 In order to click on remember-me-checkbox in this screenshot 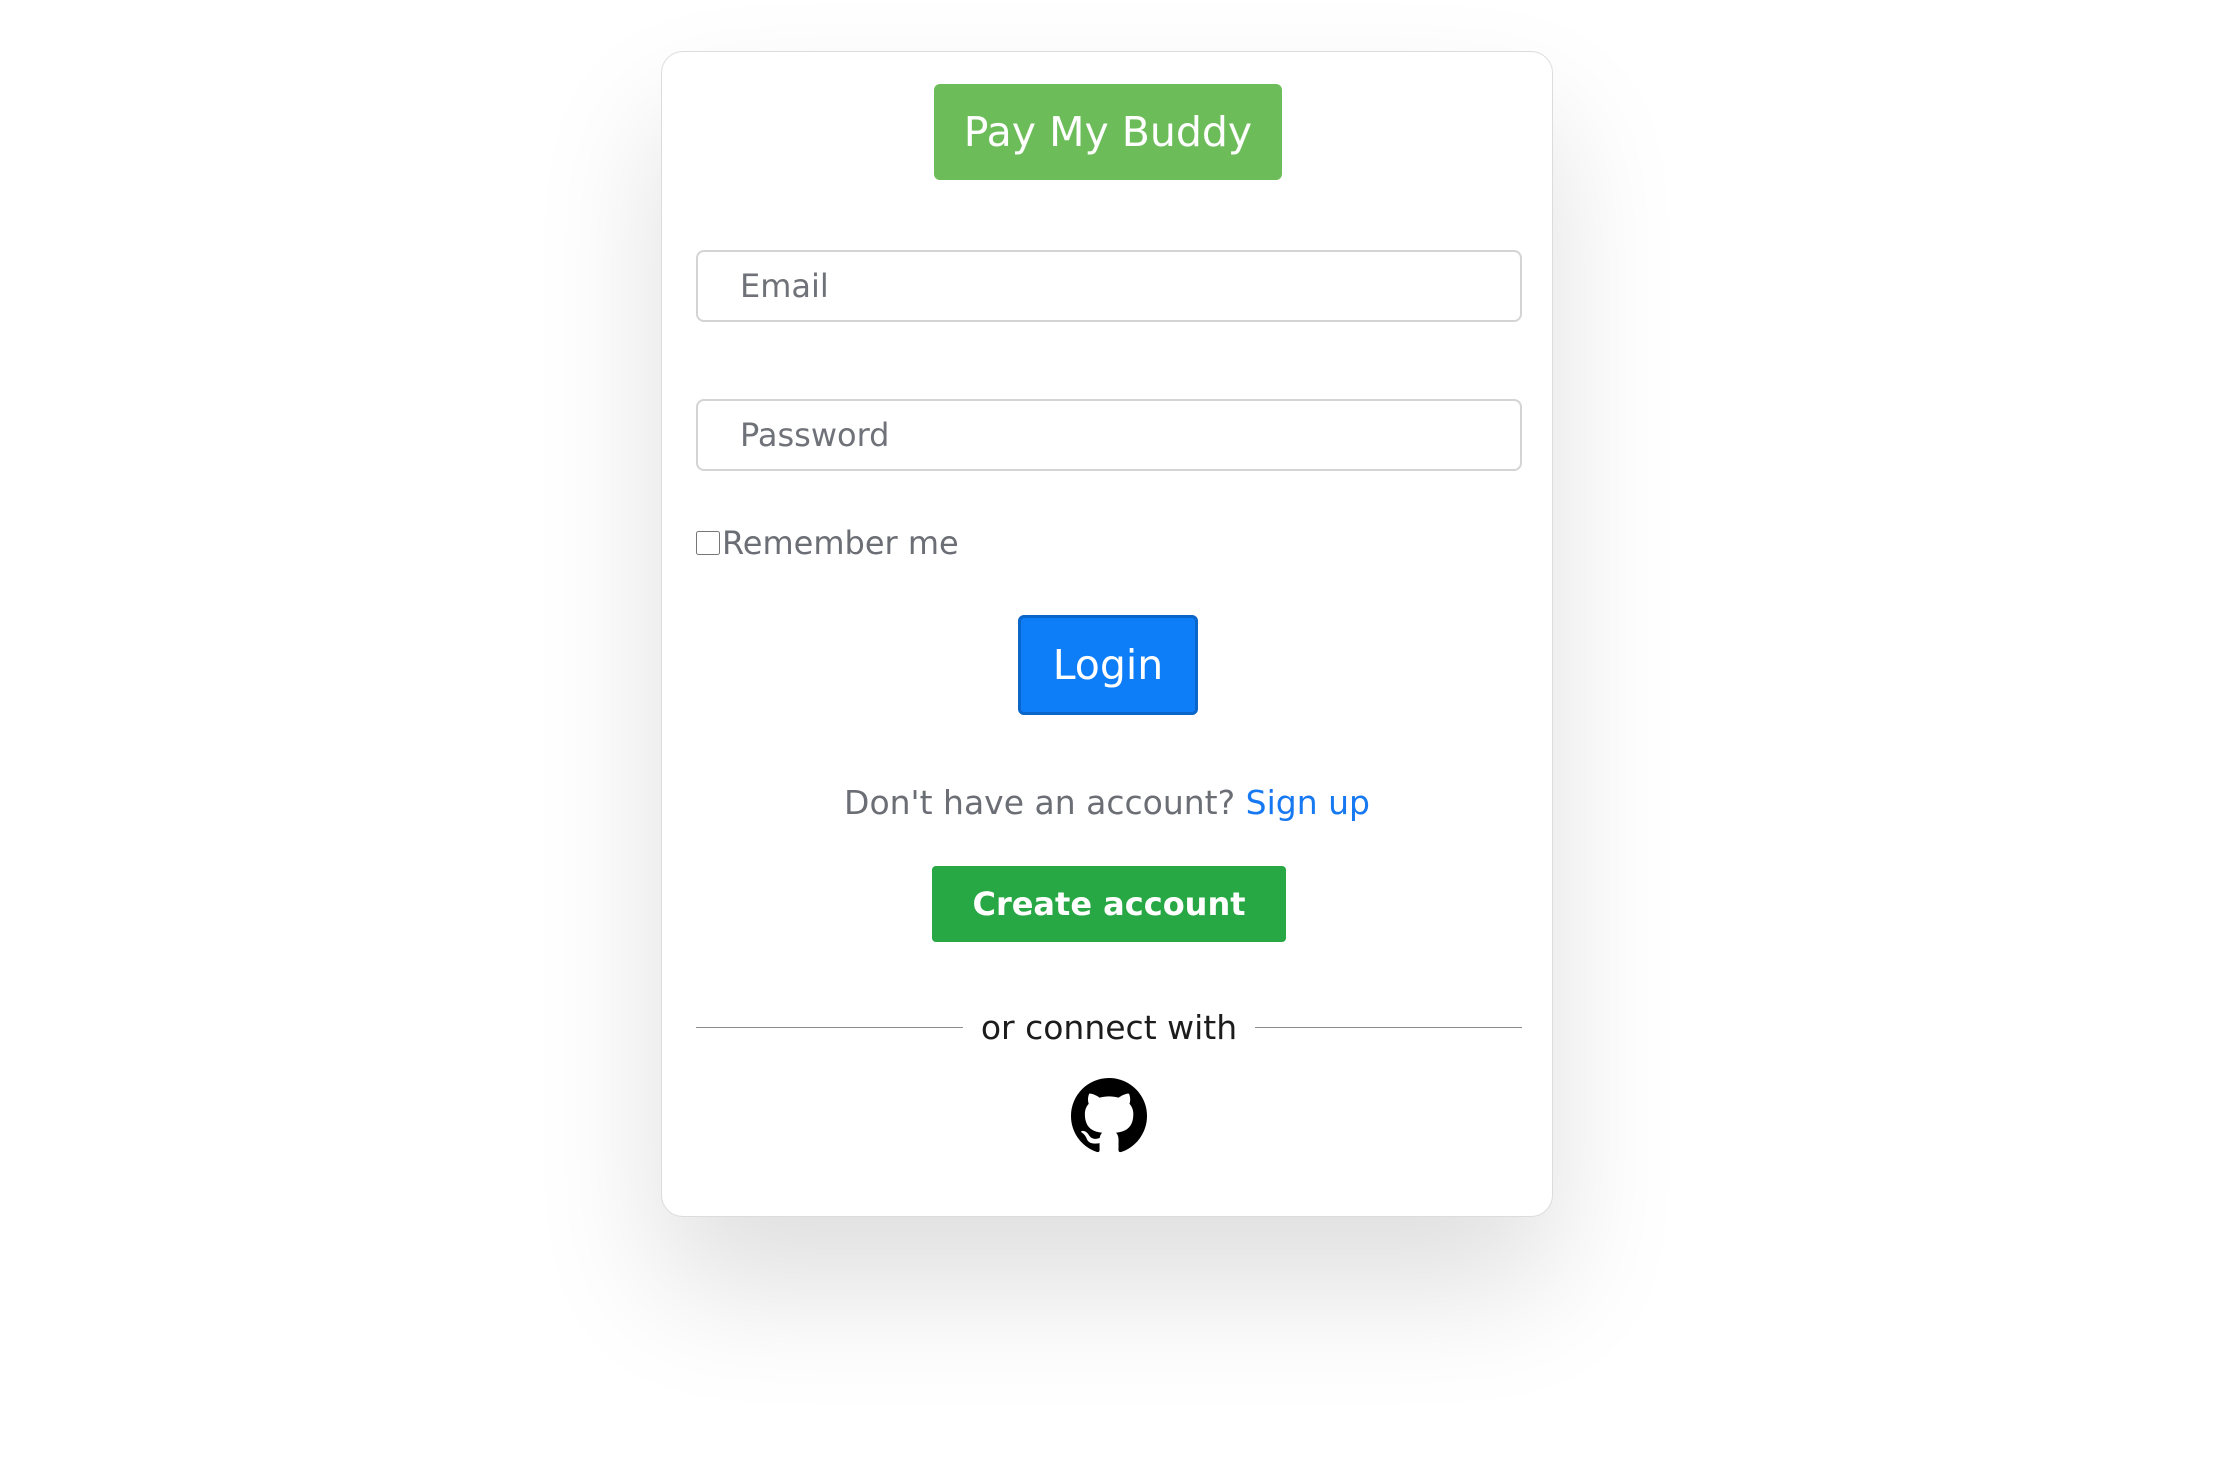, I will do `click(708, 543)`.